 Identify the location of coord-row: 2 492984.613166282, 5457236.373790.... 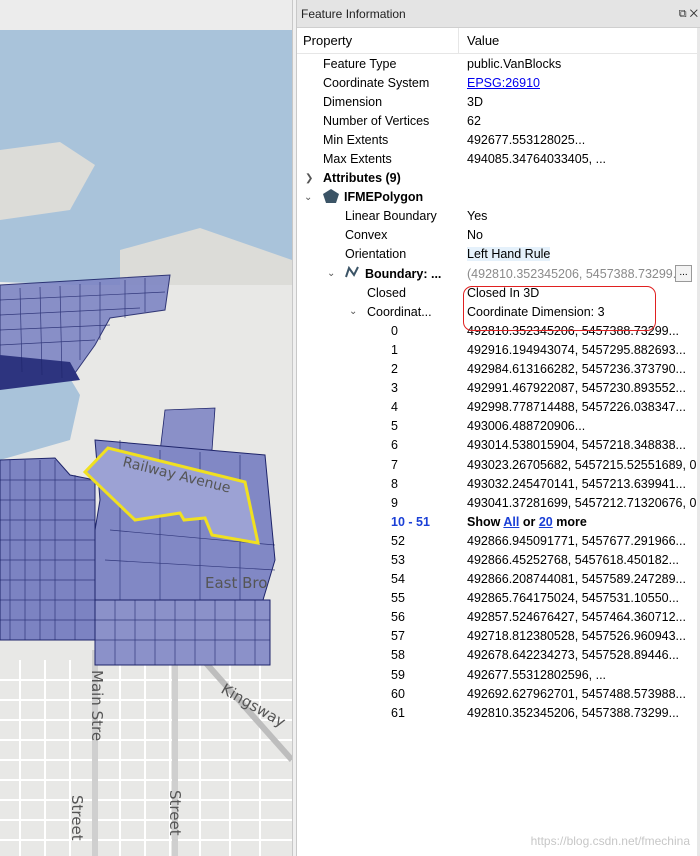
(498, 369).